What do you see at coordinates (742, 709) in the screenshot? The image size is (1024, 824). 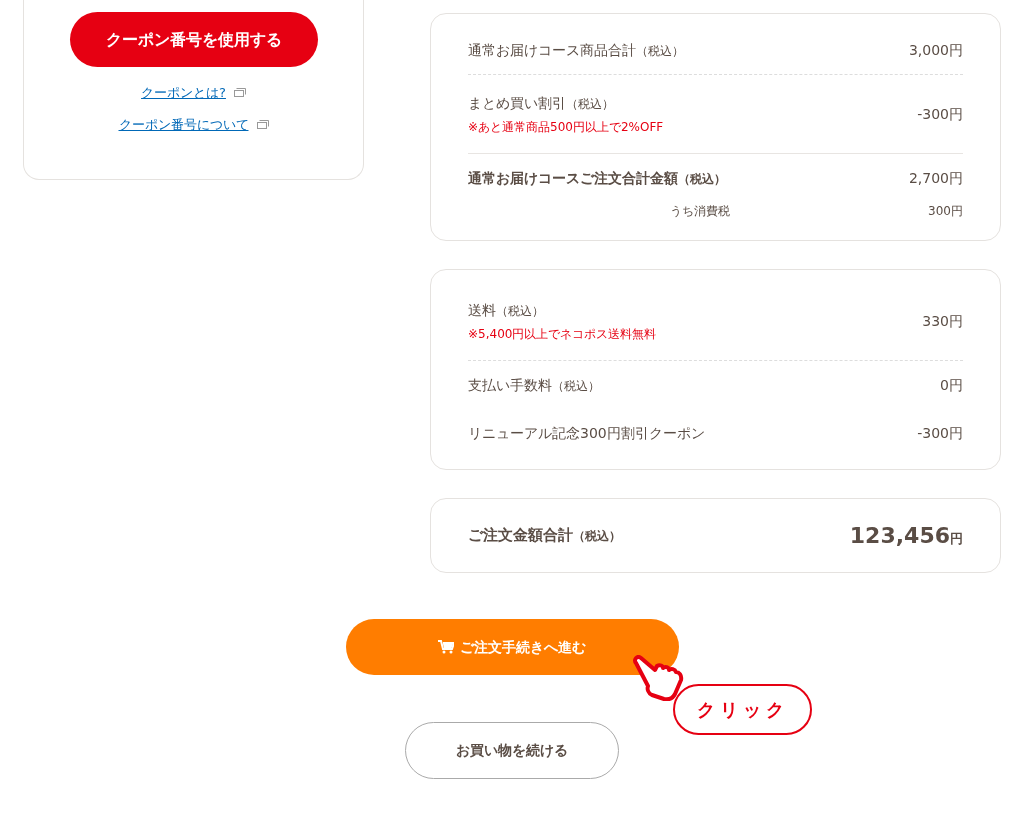 I see `click-callout: クリック` at bounding box center [742, 709].